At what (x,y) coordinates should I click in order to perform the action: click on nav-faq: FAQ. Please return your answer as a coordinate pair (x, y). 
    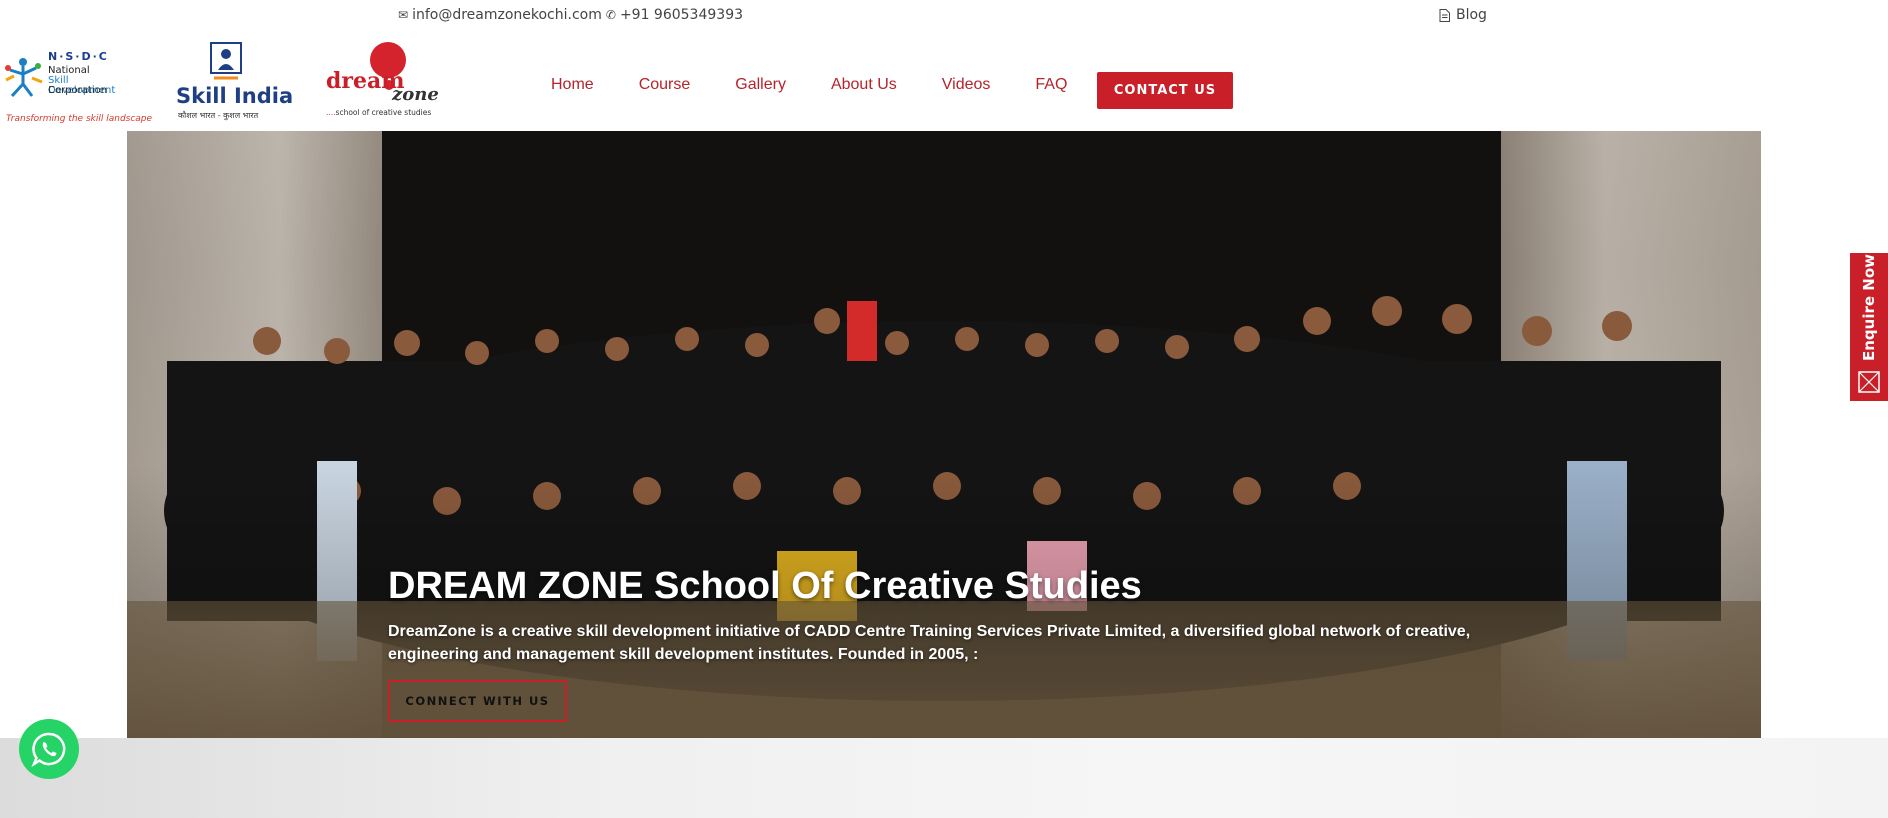
    Looking at the image, I should click on (1051, 85).